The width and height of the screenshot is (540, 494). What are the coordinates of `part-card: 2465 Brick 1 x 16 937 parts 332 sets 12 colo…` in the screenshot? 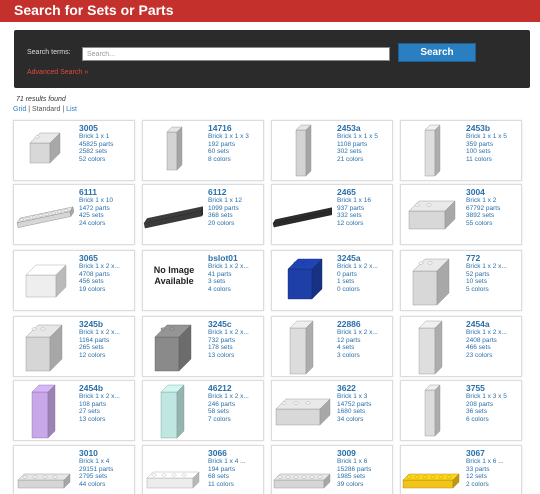 It's located at (332, 214).